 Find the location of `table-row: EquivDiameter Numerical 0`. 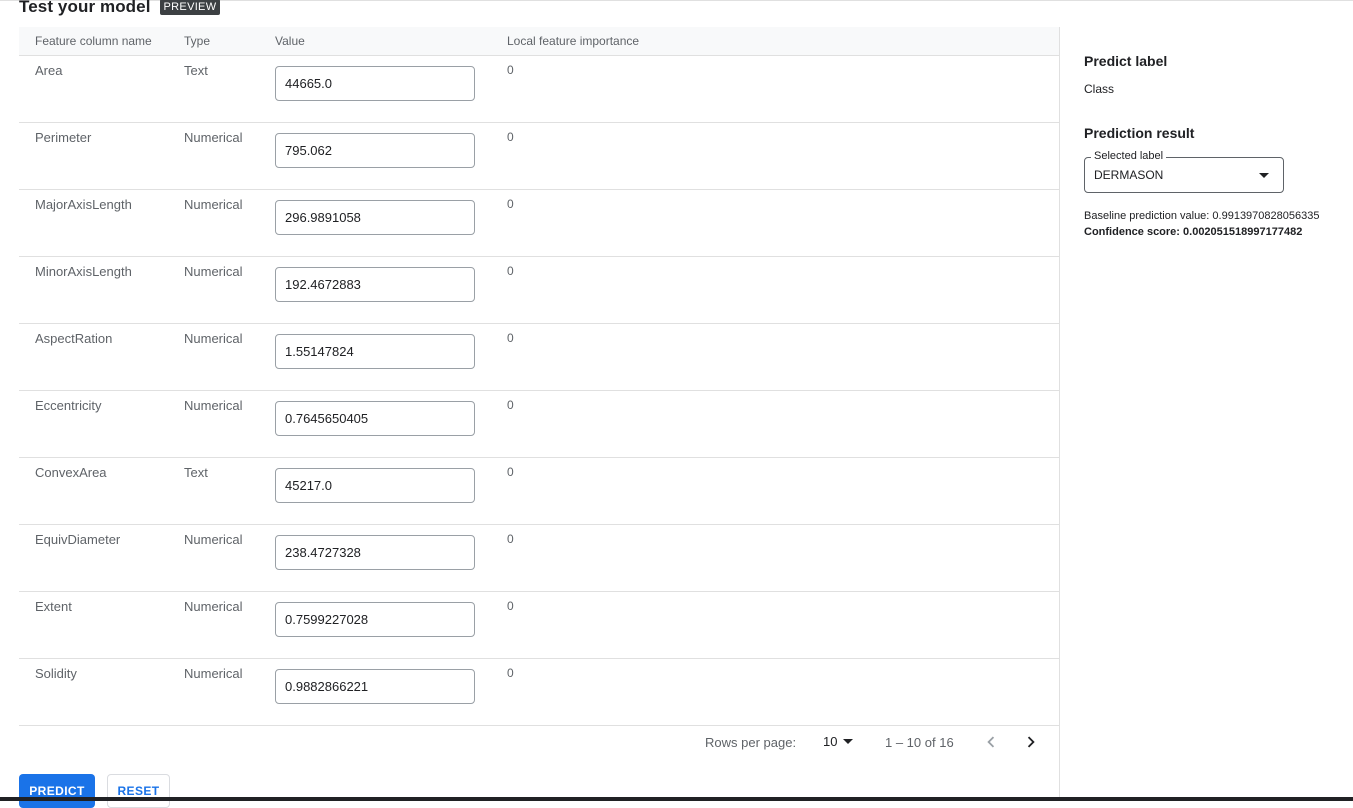

table-row: EquivDiameter Numerical 0 is located at coordinates (539, 558).